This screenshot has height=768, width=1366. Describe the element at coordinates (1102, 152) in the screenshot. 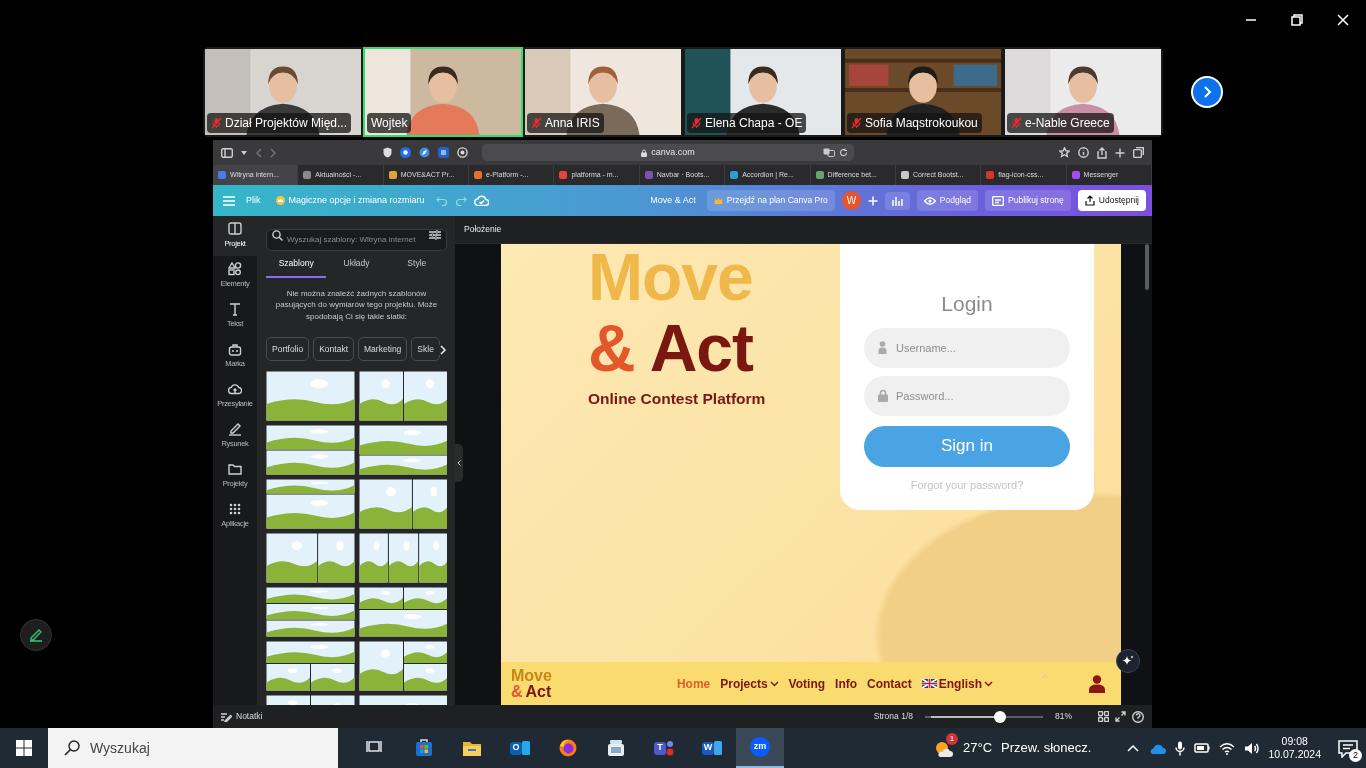

I see `share-icon` at that location.